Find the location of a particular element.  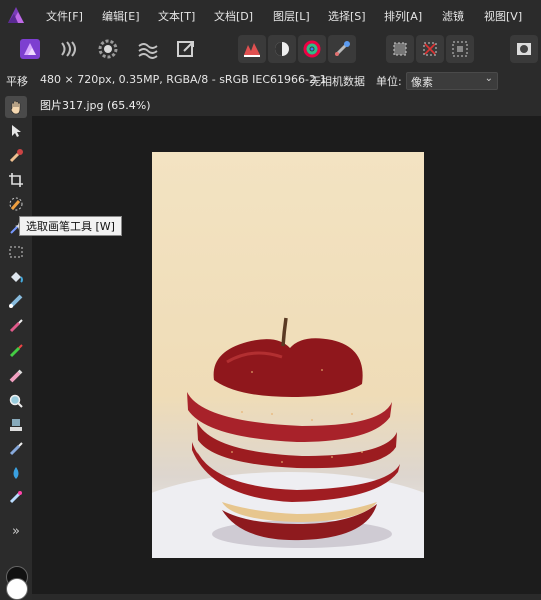

deselect-icon is located at coordinates (430, 49).